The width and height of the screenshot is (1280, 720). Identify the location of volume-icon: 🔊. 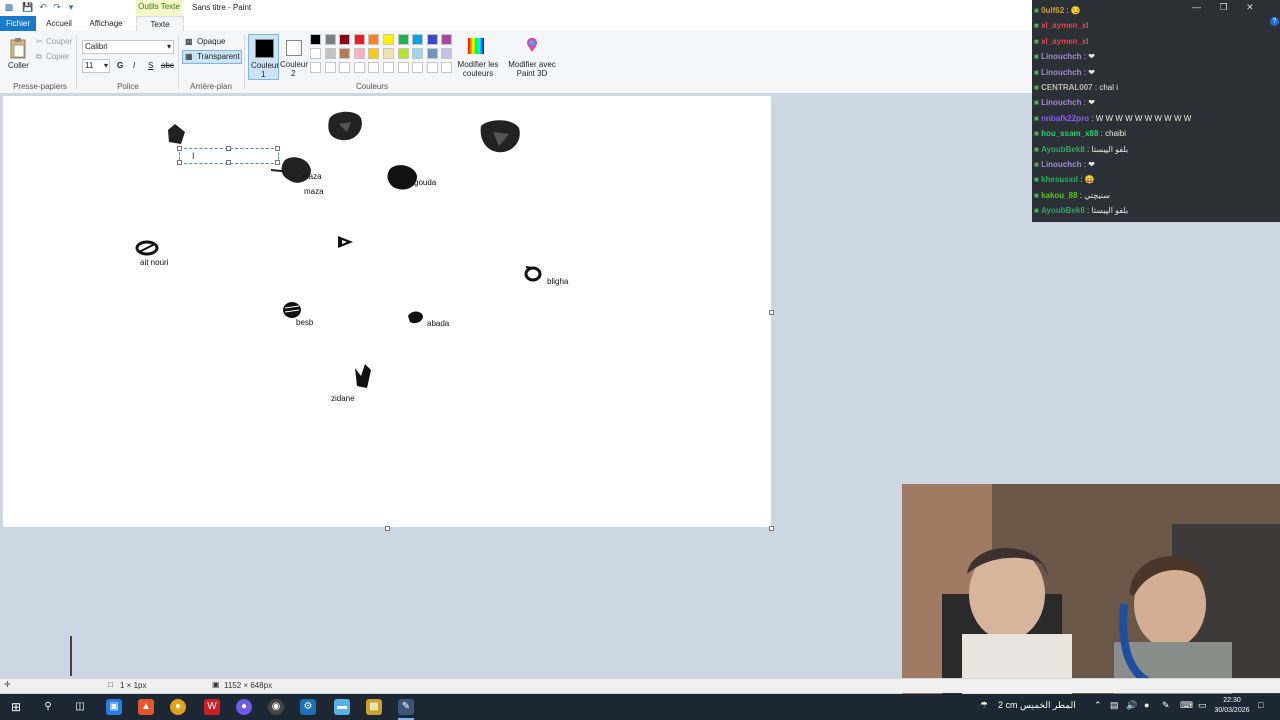
(1131, 705).